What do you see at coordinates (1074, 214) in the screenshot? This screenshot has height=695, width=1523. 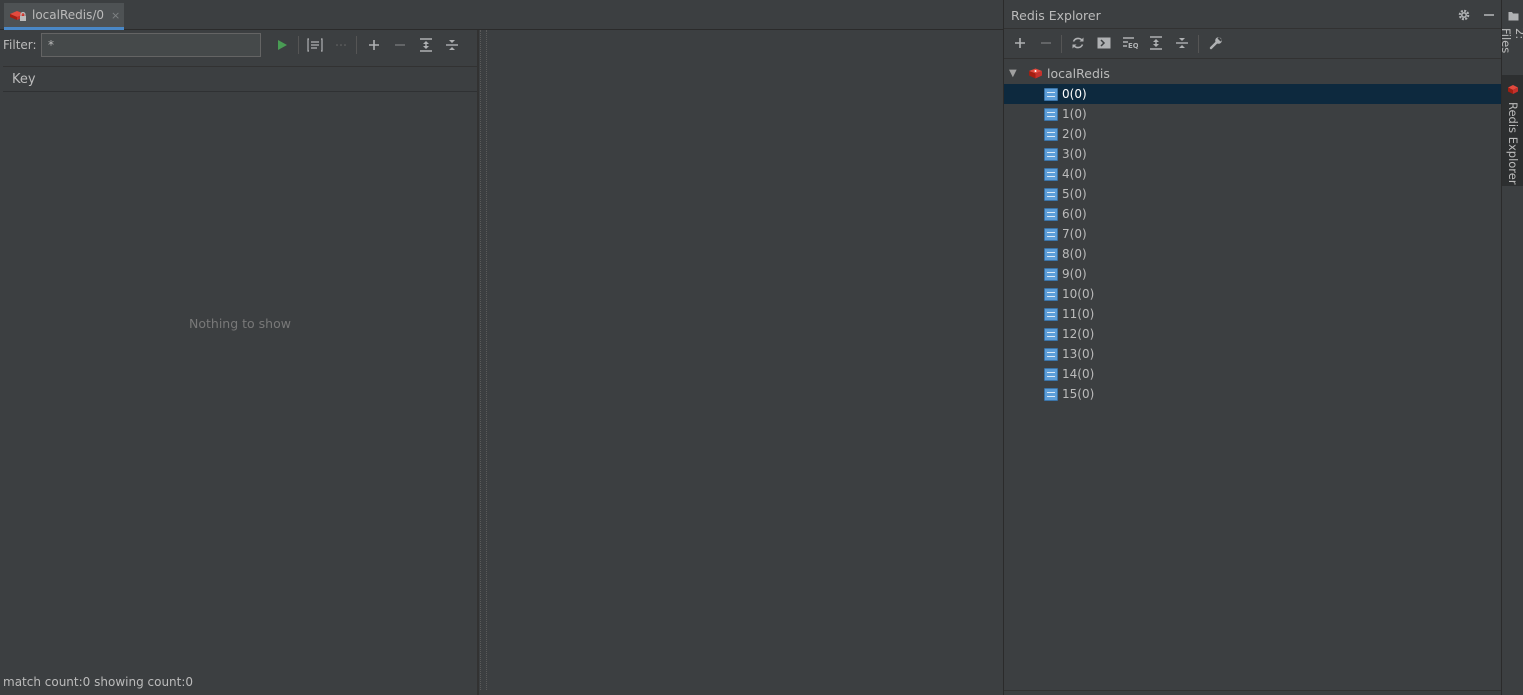 I see `database-label: 6(0)` at bounding box center [1074, 214].